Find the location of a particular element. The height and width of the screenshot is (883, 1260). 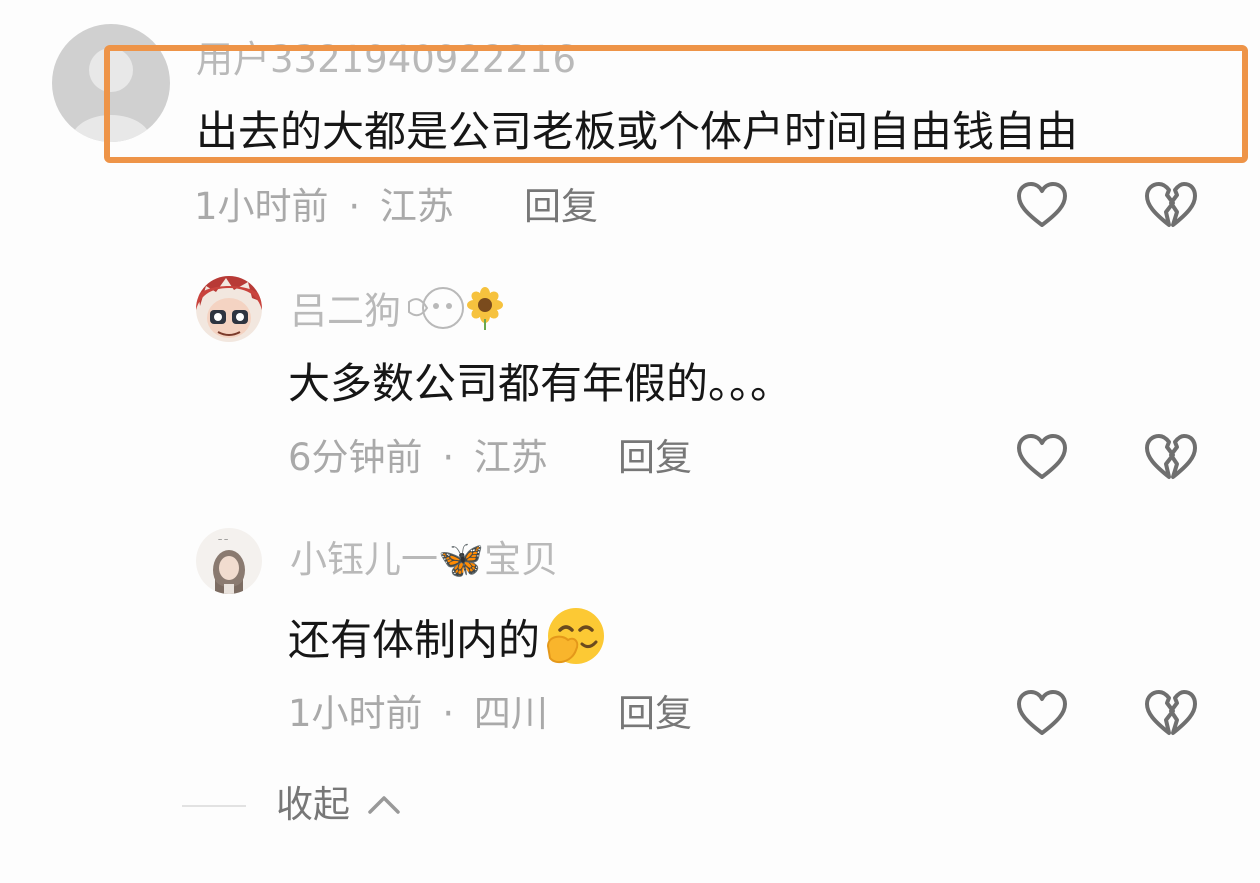

cartoon-avatar-icon is located at coordinates (229, 309).